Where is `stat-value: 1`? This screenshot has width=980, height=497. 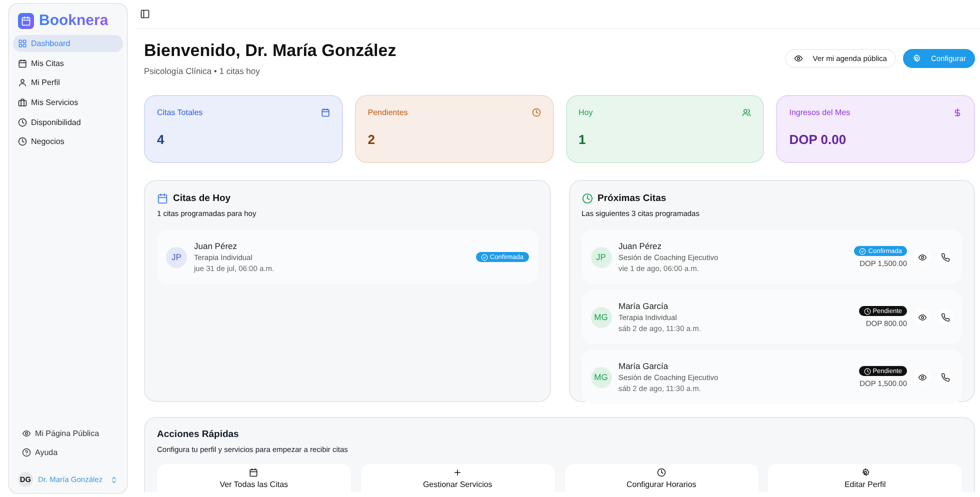 stat-value: 1 is located at coordinates (582, 140).